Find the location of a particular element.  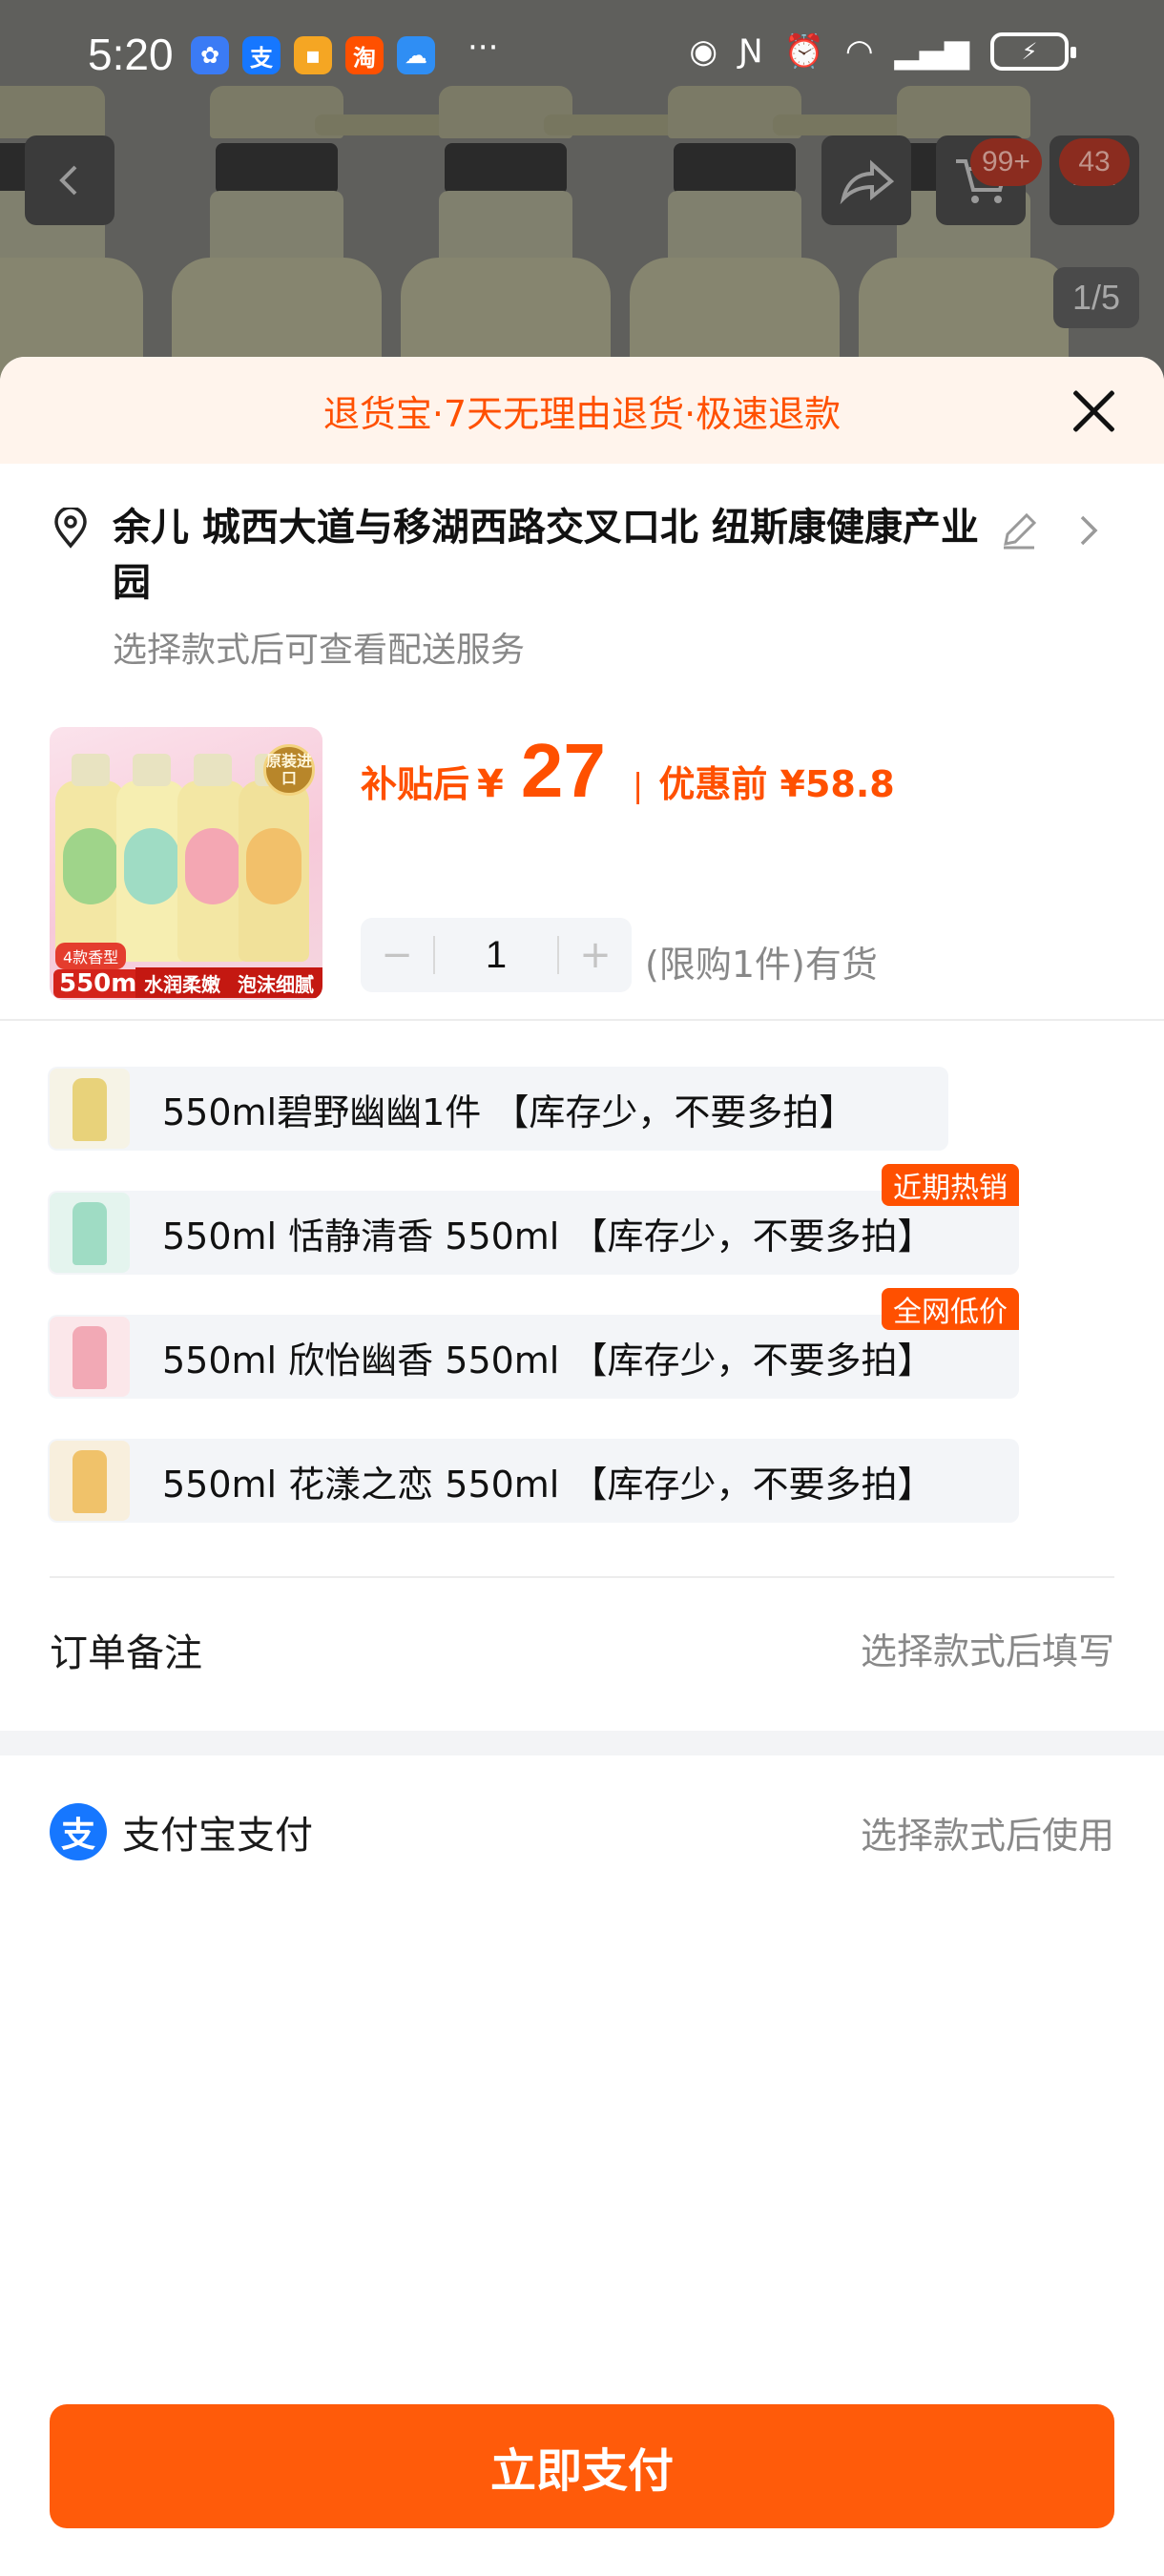

chevron-right-icon is located at coordinates (1088, 530).